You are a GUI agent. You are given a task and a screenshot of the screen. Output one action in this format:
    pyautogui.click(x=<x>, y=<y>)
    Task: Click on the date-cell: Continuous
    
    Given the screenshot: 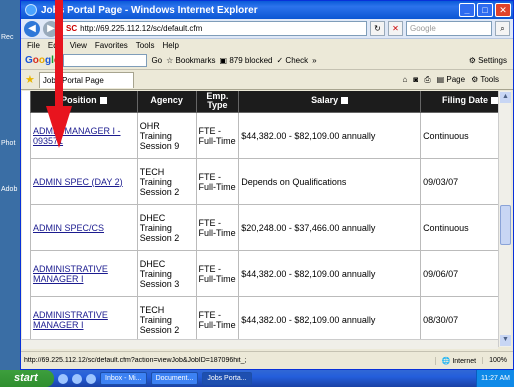 What is the action you would take?
    pyautogui.click(x=460, y=227)
    